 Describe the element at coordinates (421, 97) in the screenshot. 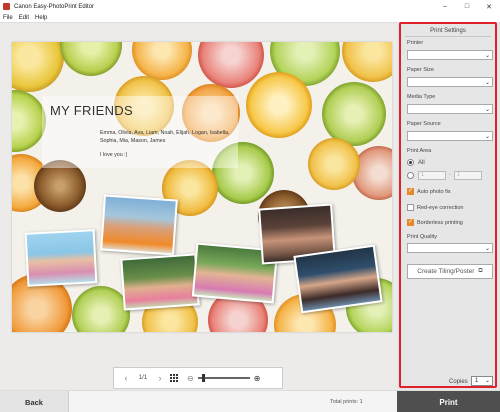

I see `media-type-label: Media Type` at that location.